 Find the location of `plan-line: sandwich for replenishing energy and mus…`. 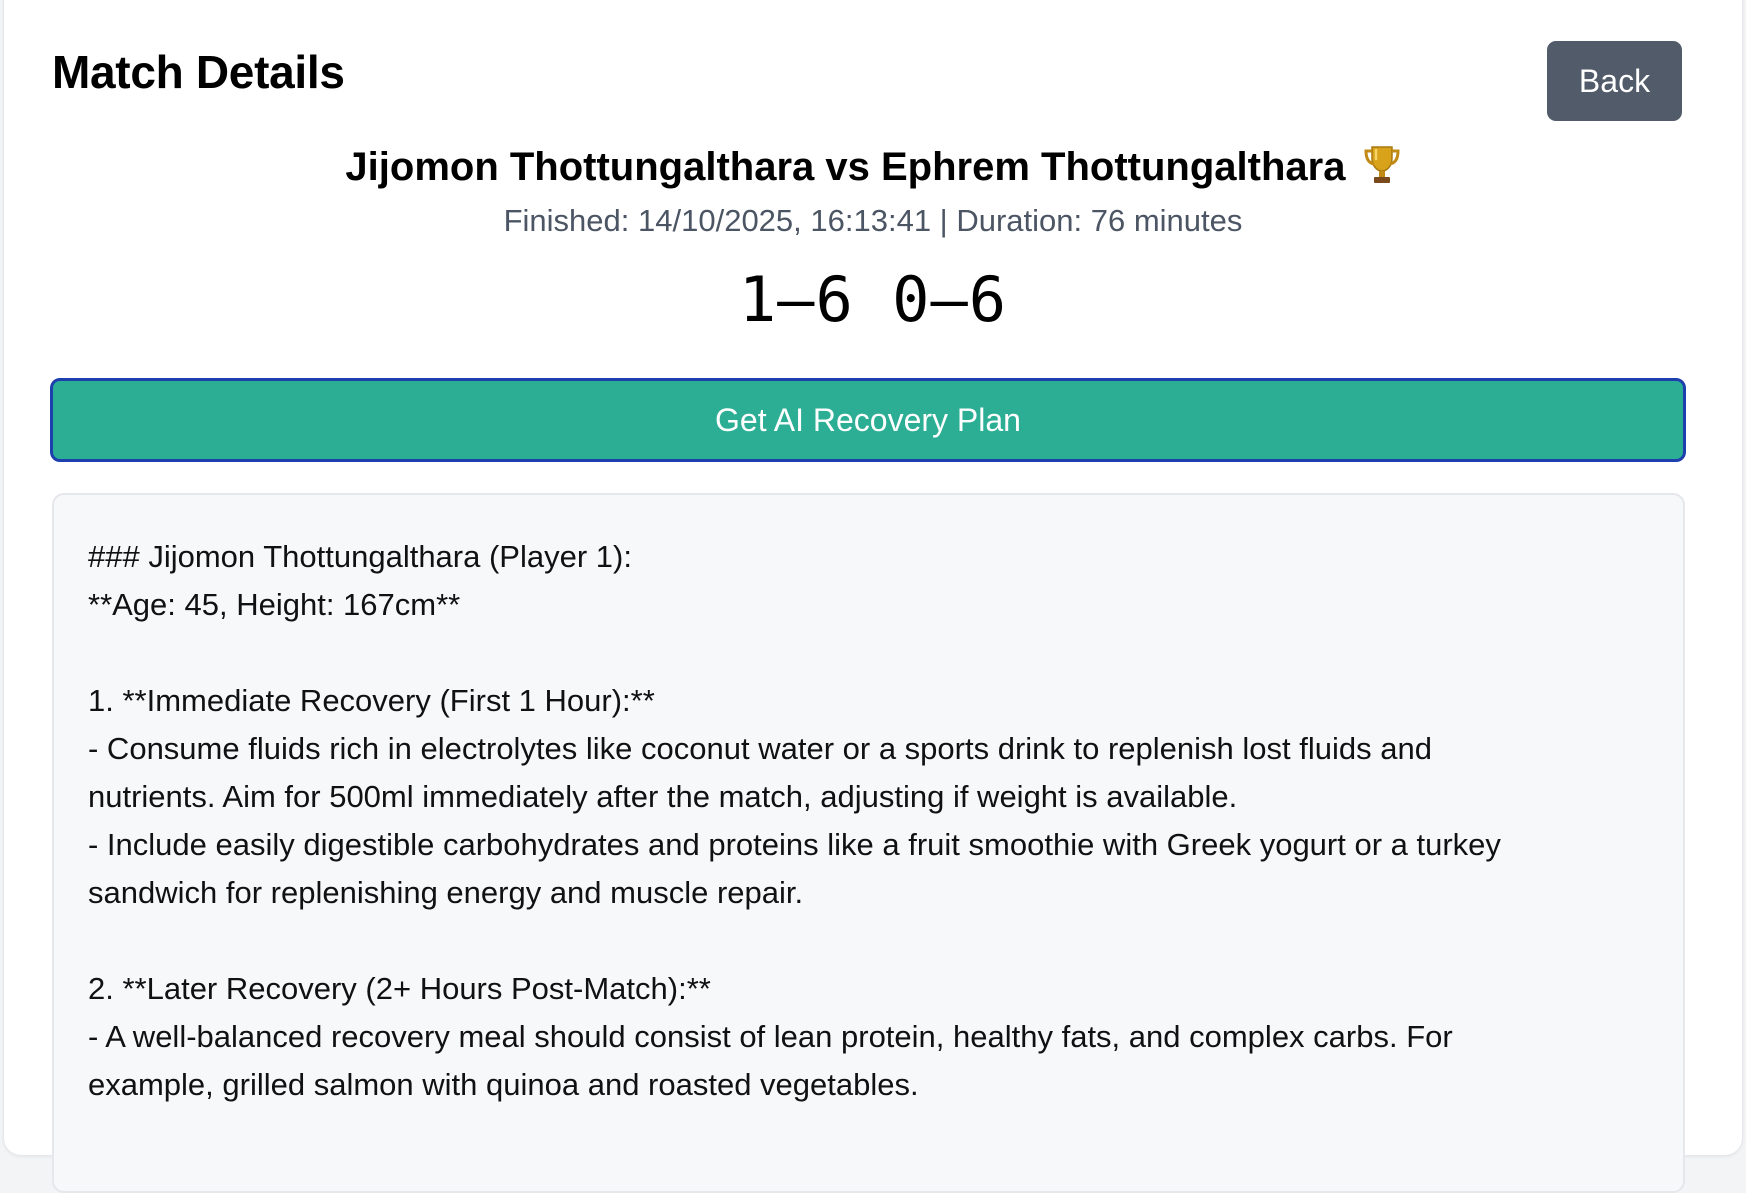

plan-line: sandwich for replenishing energy and mus… is located at coordinates (446, 892).